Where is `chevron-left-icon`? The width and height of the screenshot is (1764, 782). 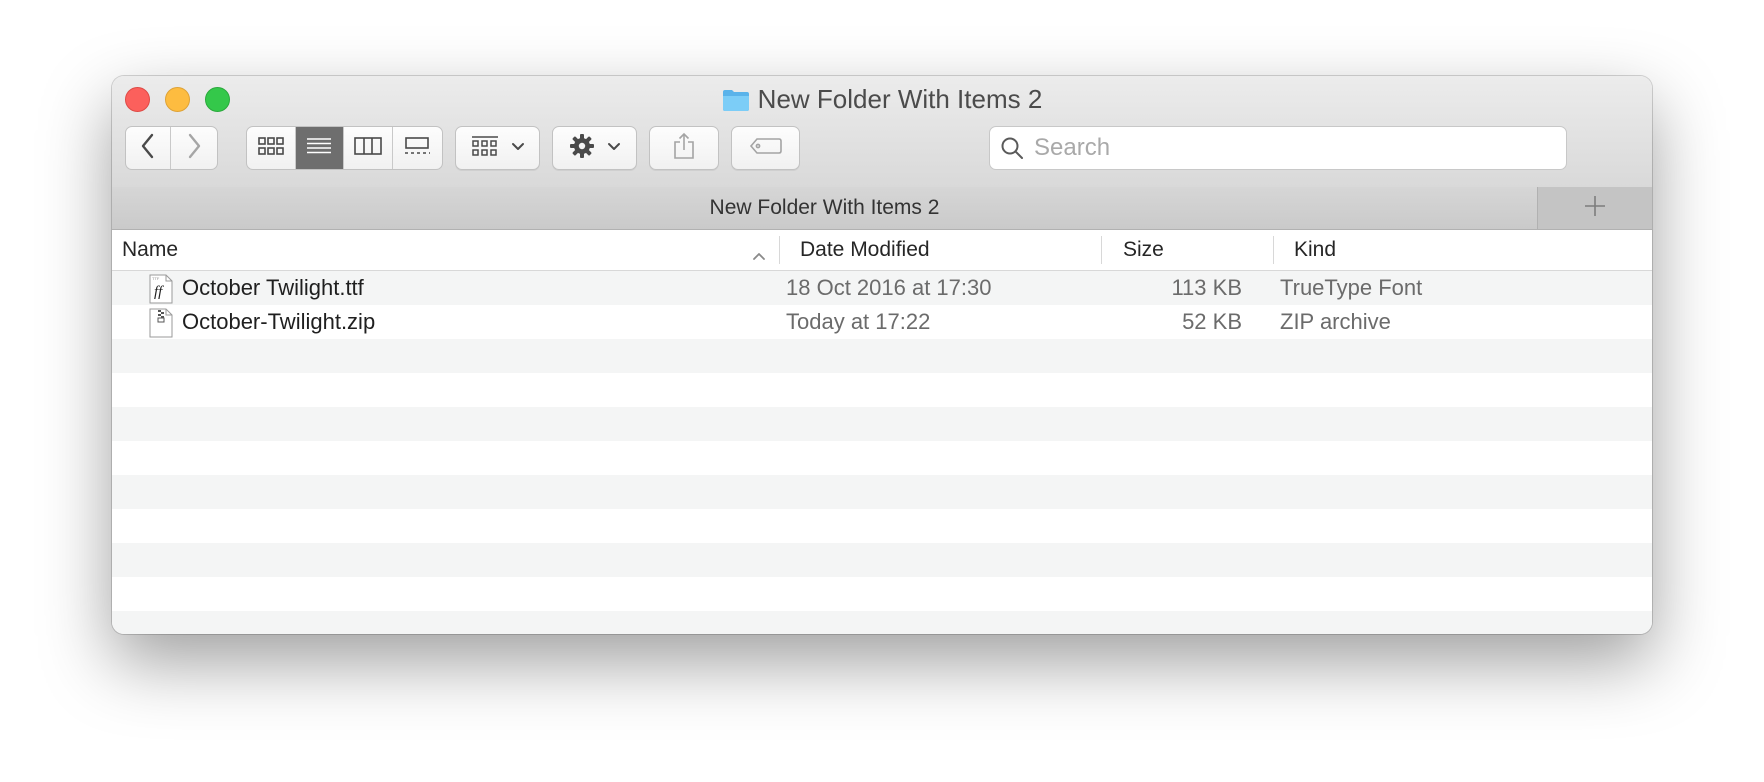 chevron-left-icon is located at coordinates (148, 148).